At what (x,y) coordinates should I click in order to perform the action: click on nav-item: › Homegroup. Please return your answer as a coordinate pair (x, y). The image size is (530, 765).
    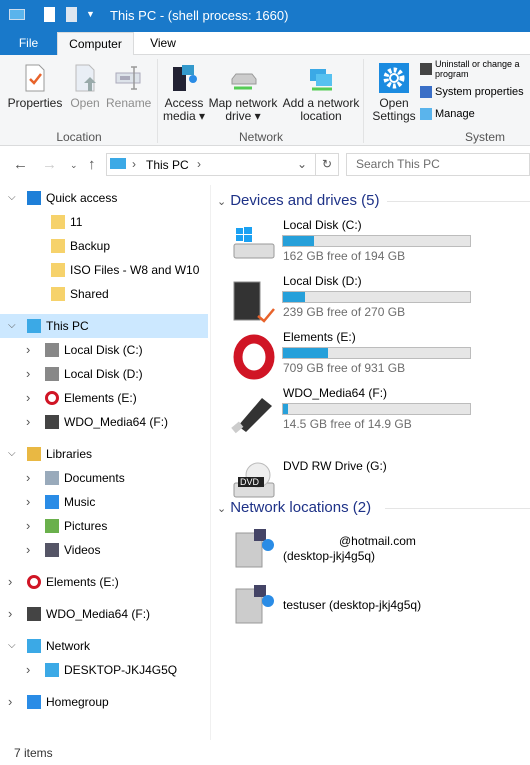
    Looking at the image, I should click on (104, 702).